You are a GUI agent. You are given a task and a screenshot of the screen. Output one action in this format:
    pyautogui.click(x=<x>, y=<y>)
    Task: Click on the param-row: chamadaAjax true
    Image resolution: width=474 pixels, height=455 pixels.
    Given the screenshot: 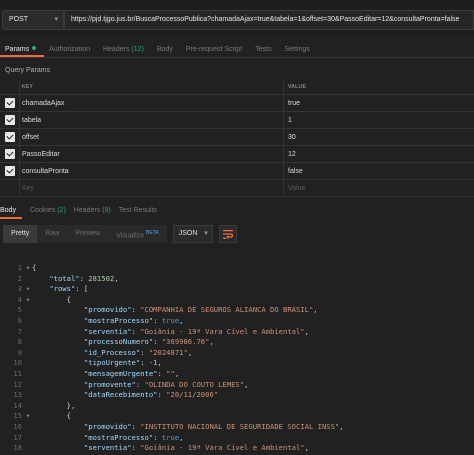 What is the action you would take?
    pyautogui.click(x=237, y=103)
    